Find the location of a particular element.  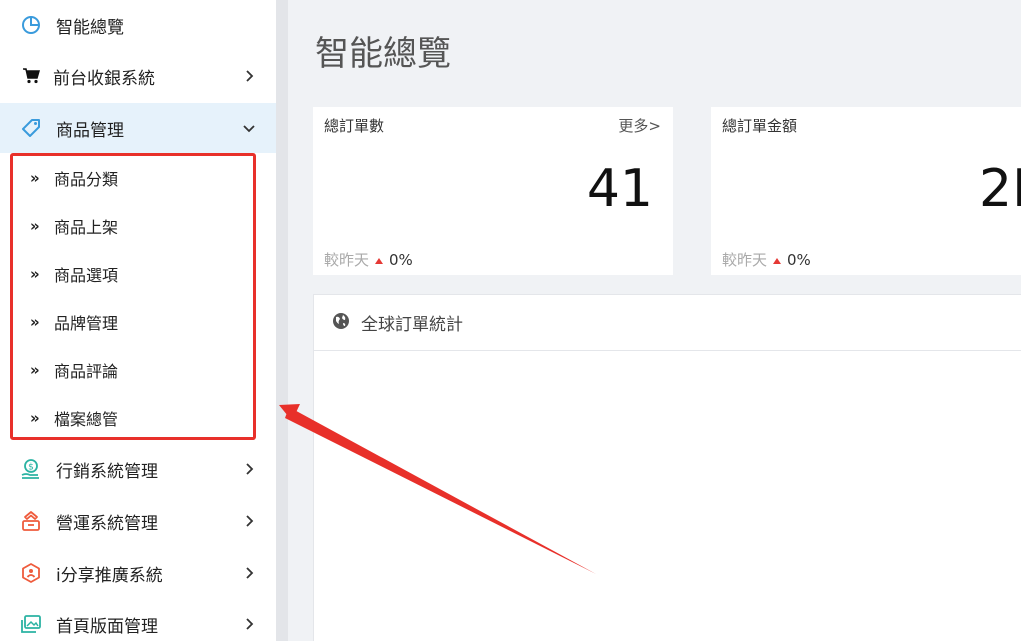

sidebar-divider is located at coordinates (282, 320).